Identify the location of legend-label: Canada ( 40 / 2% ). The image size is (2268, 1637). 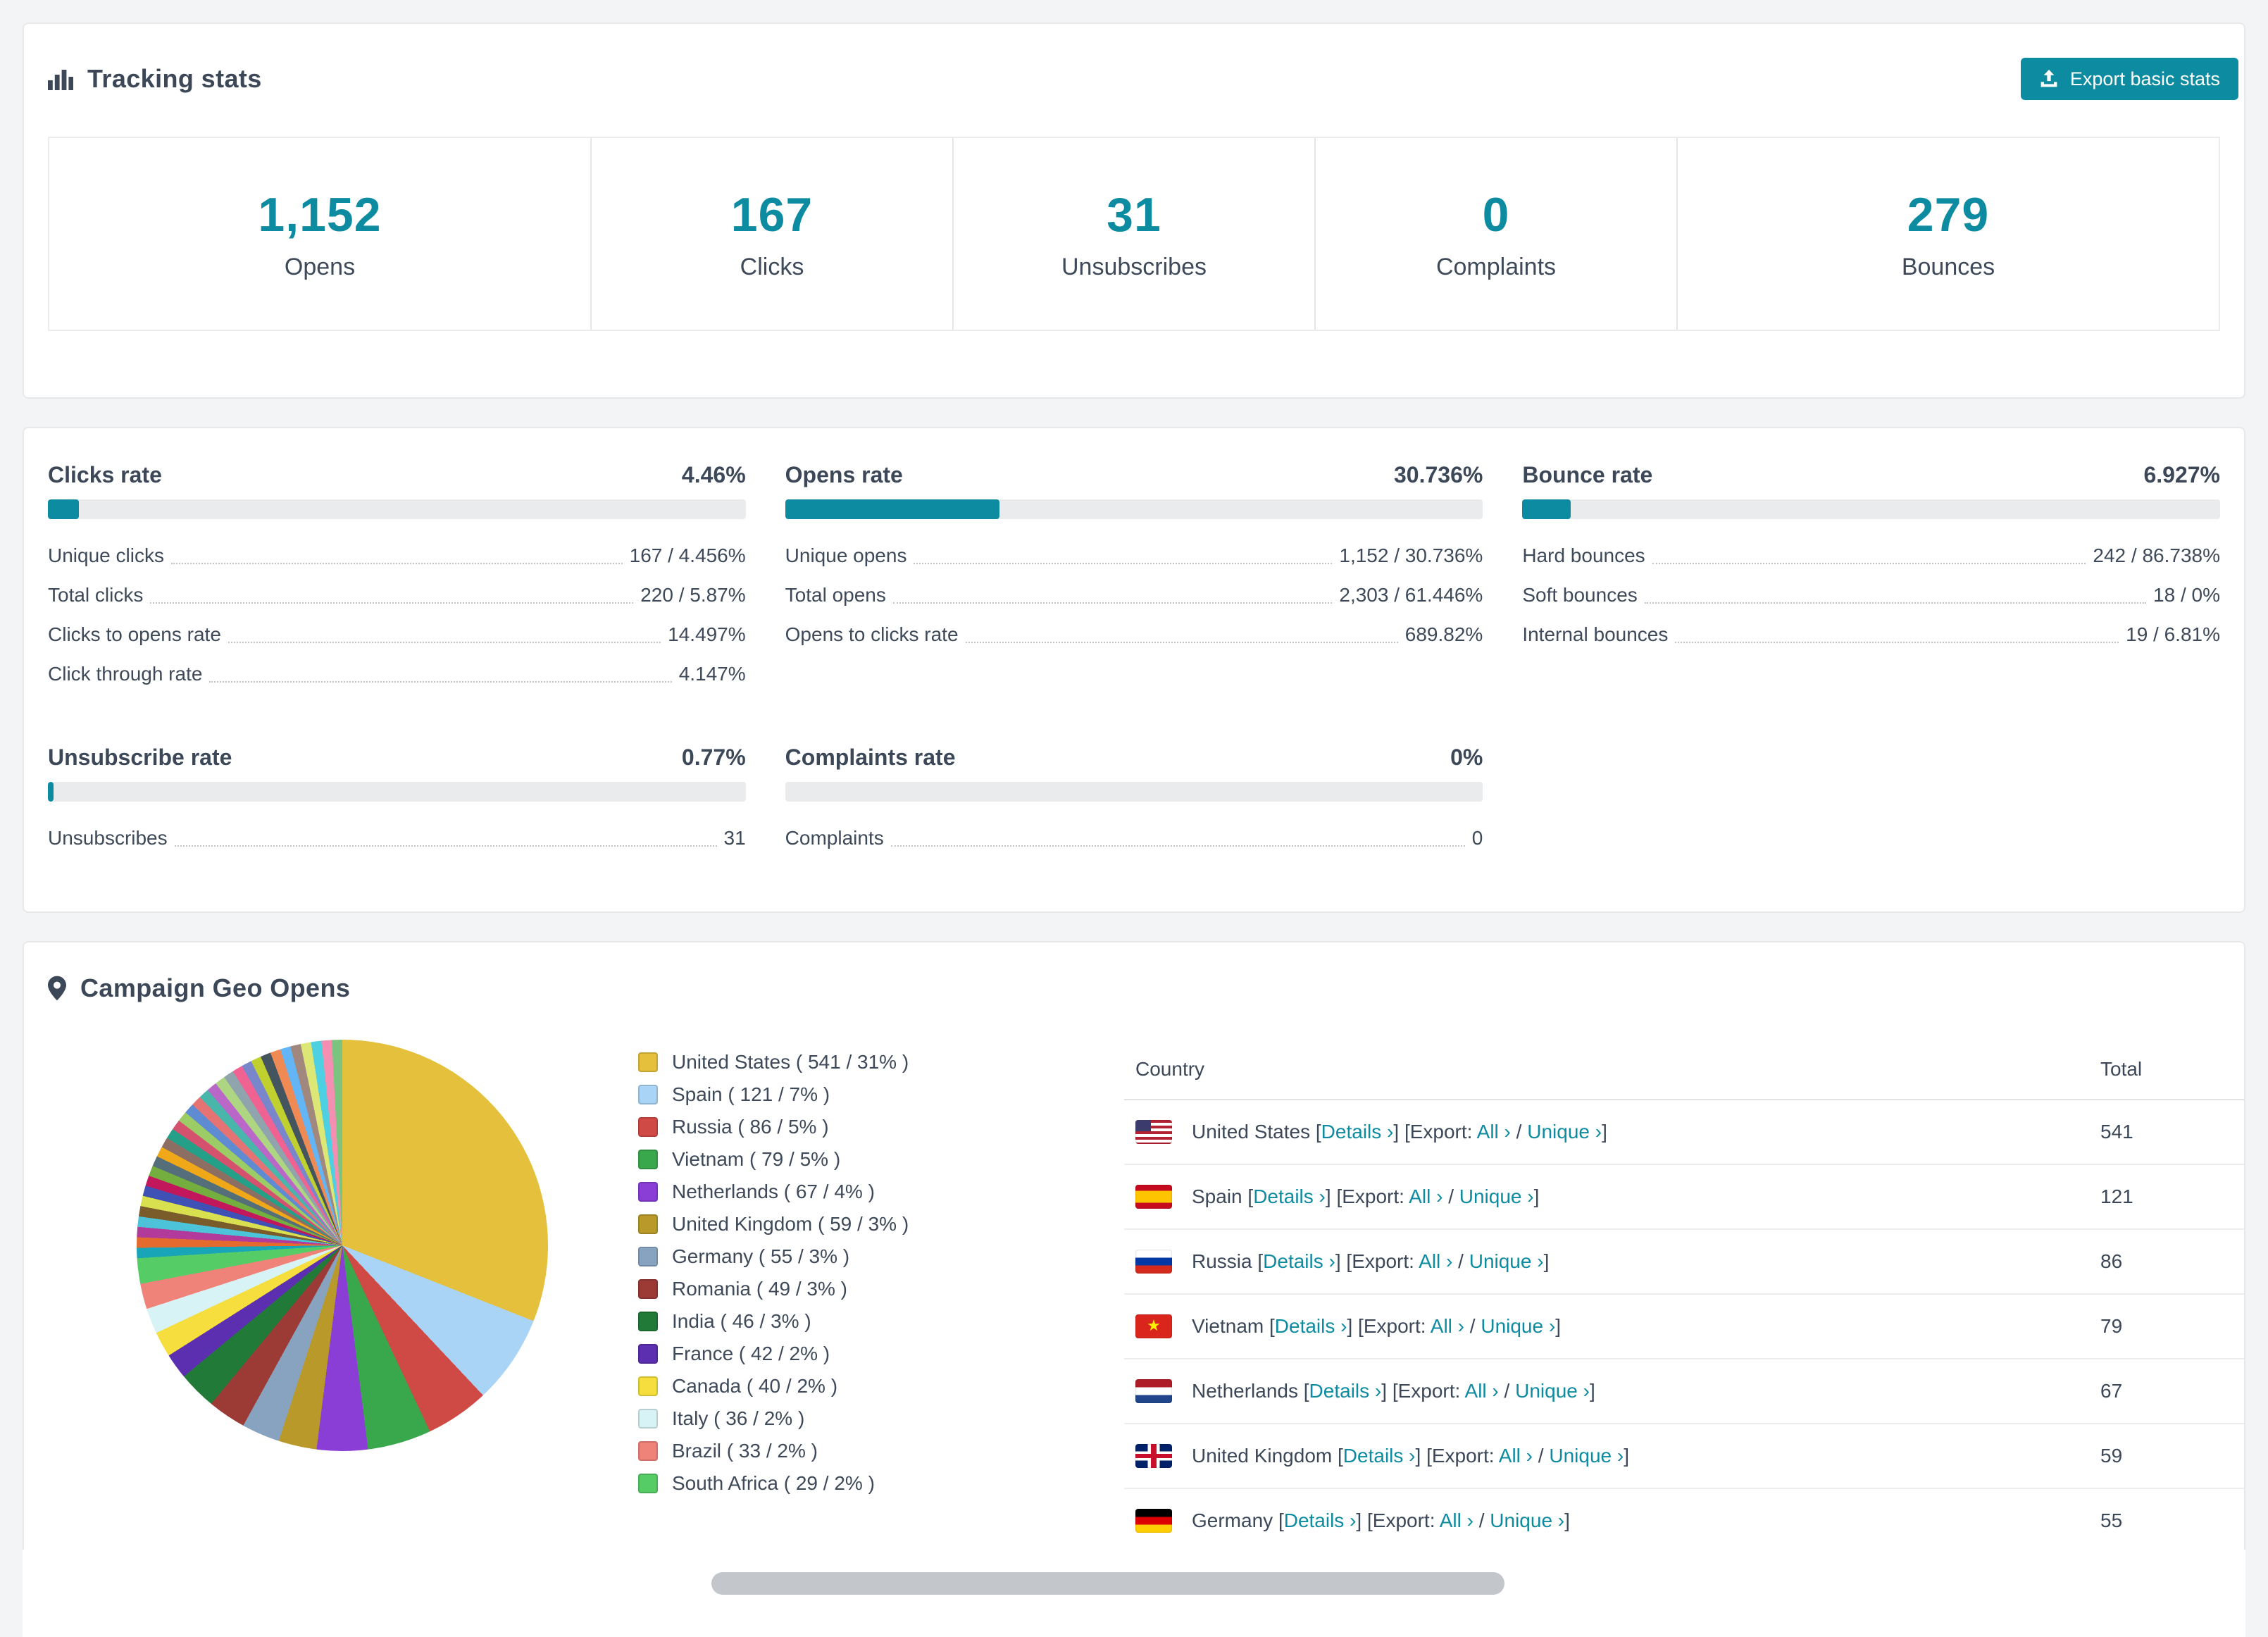
(755, 1386).